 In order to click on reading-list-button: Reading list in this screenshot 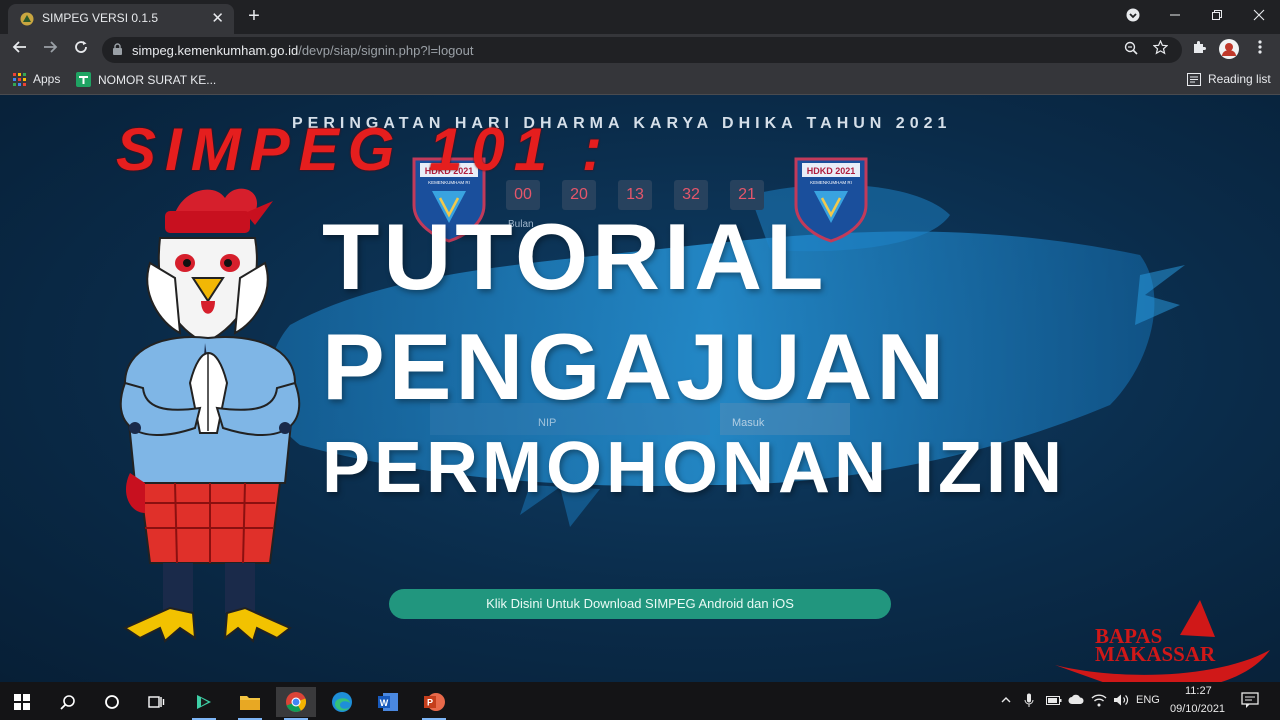, I will do `click(1229, 79)`.